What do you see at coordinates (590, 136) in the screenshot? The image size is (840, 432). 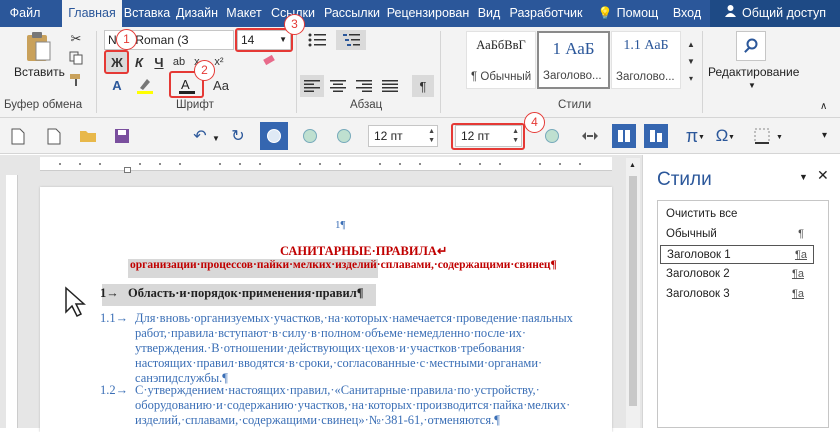 I see `indent-icon` at bounding box center [590, 136].